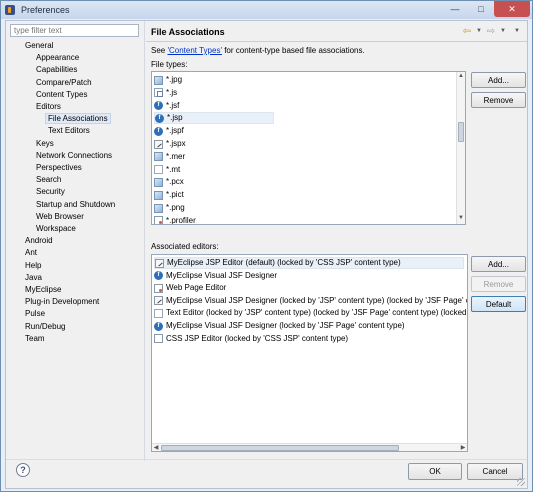 This screenshot has height=492, width=533. Describe the element at coordinates (481, 9) in the screenshot. I see `maximize-button: □` at that location.